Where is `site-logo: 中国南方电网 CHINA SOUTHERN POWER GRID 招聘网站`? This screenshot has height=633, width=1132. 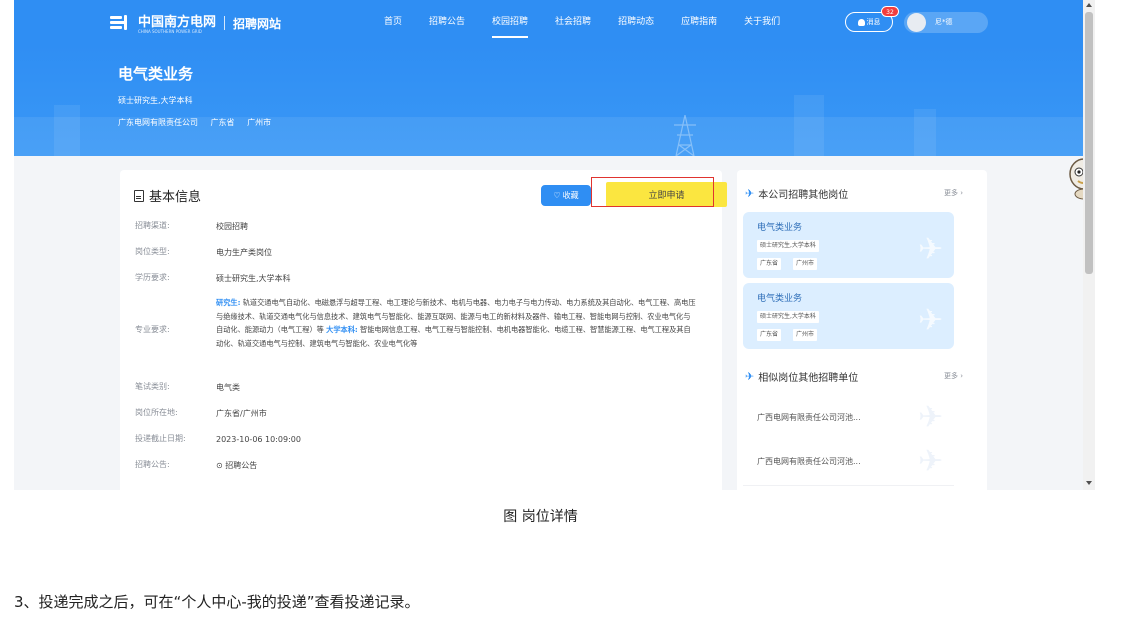
site-logo: 中国南方电网 CHINA SOUTHERN POWER GRID 招聘网站 is located at coordinates (195, 23).